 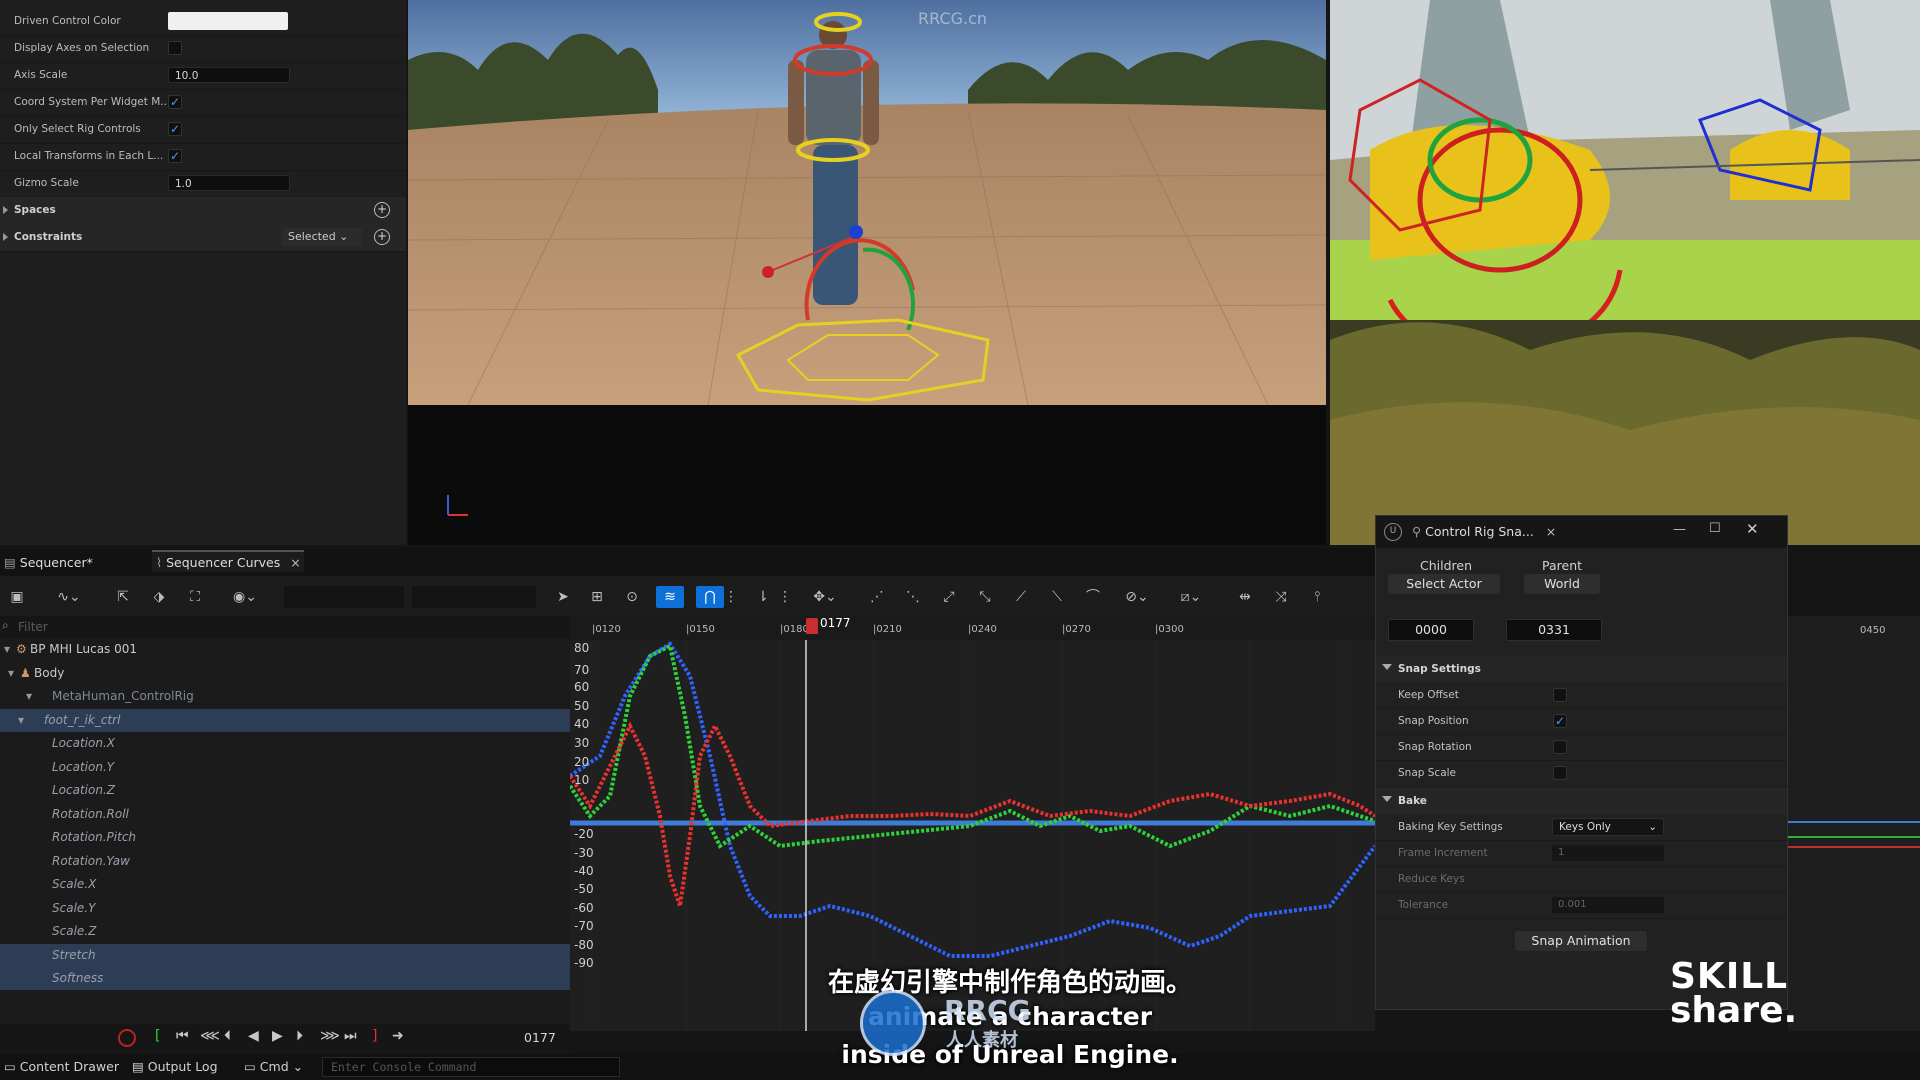 What do you see at coordinates (1560, 747) in the screenshot?
I see `snap-rotation-checkbox` at bounding box center [1560, 747].